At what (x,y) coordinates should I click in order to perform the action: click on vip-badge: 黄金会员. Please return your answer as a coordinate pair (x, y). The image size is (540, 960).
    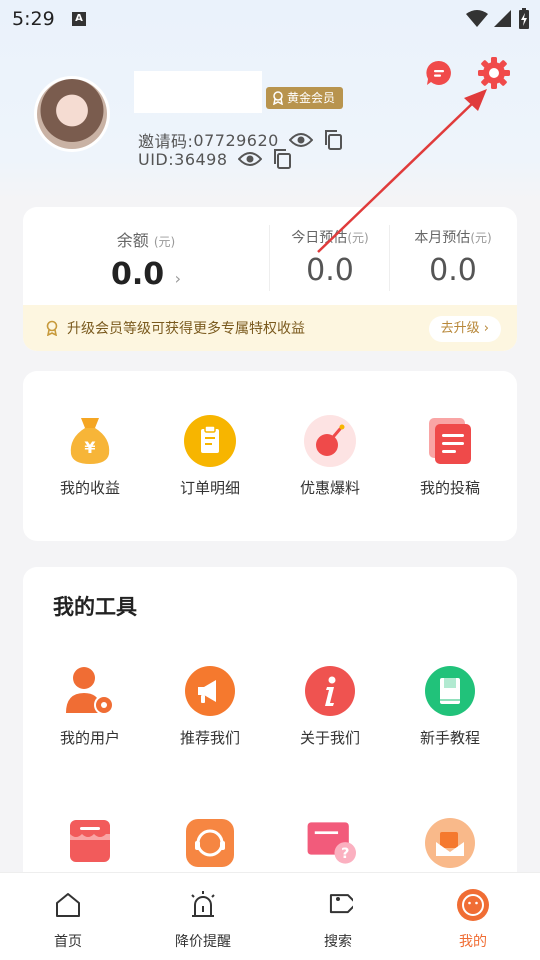
    Looking at the image, I should click on (305, 98).